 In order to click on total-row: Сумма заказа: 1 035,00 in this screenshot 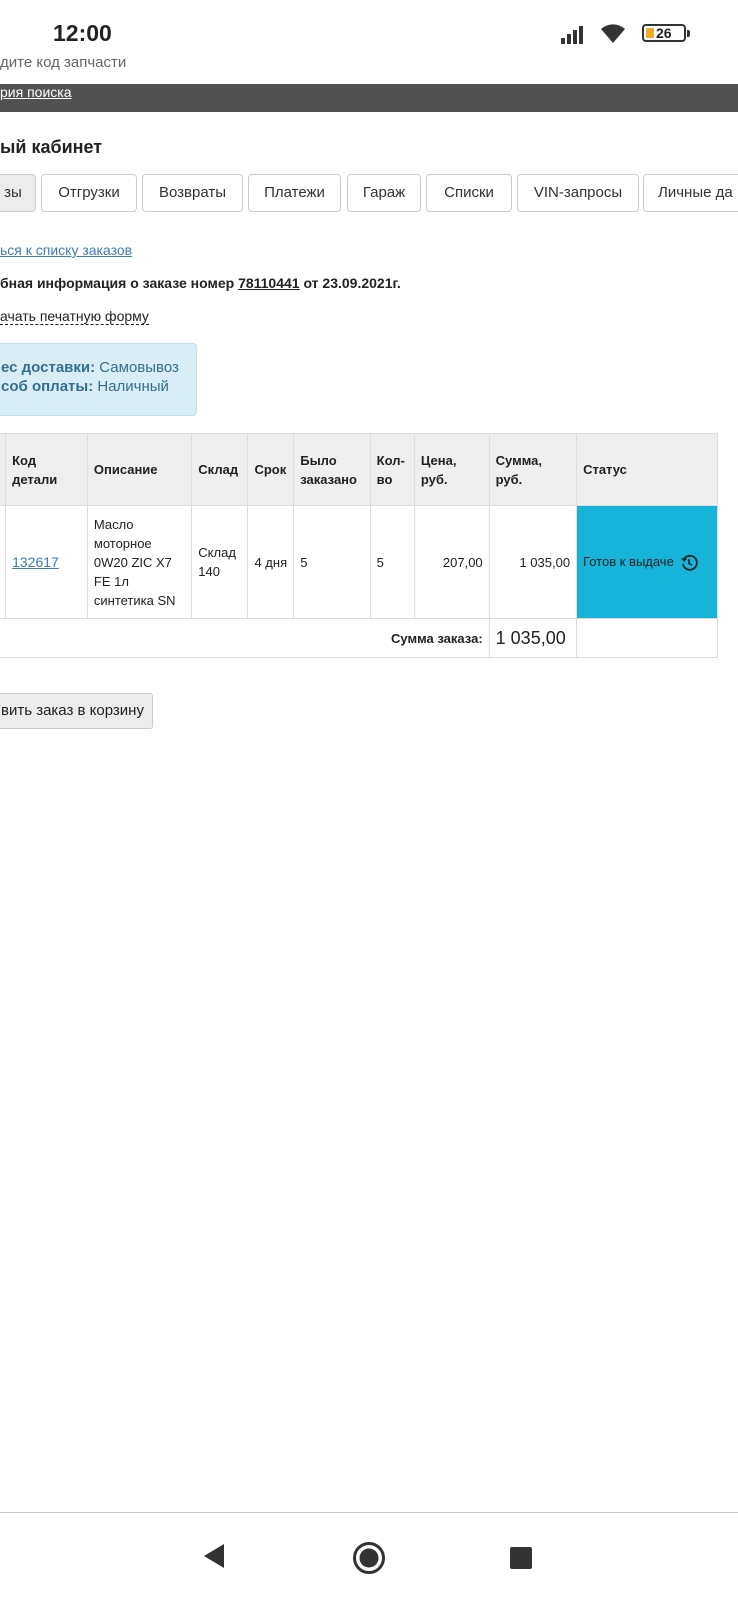, I will do `click(359, 638)`.